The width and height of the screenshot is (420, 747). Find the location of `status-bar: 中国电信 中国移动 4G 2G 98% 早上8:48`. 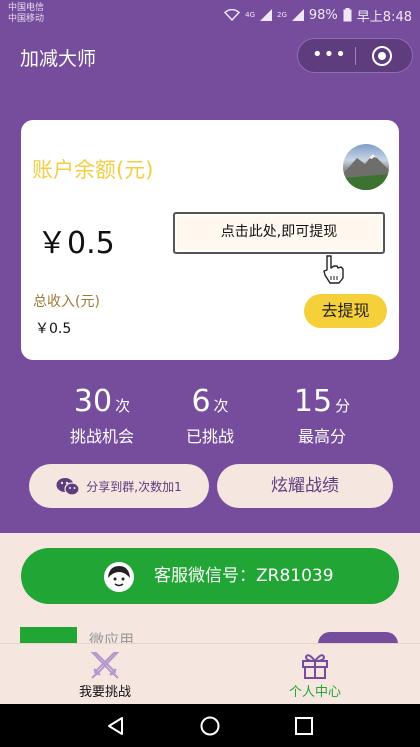

status-bar: 中国电信 中国移动 4G 2G 98% 早上8:48 is located at coordinates (210, 15).